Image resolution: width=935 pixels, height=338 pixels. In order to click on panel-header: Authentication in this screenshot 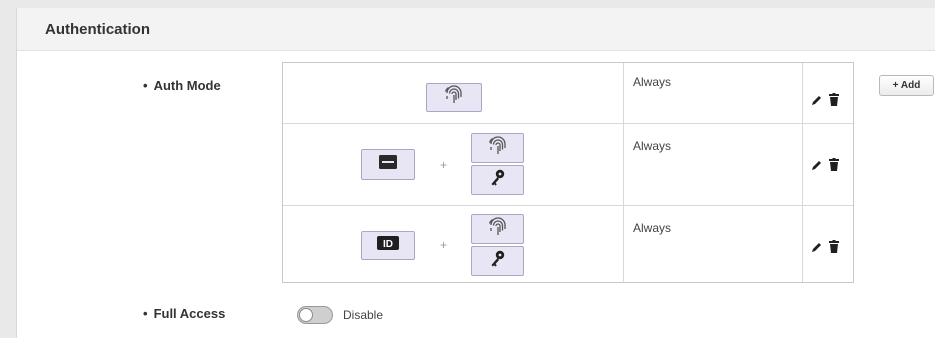, I will do `click(476, 29)`.